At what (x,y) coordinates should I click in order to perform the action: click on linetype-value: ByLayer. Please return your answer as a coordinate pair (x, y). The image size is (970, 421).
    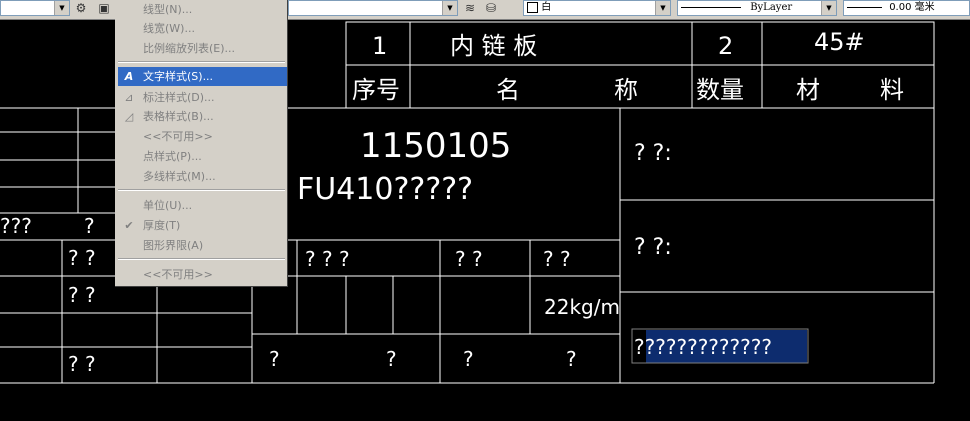
    Looking at the image, I should click on (771, 7).